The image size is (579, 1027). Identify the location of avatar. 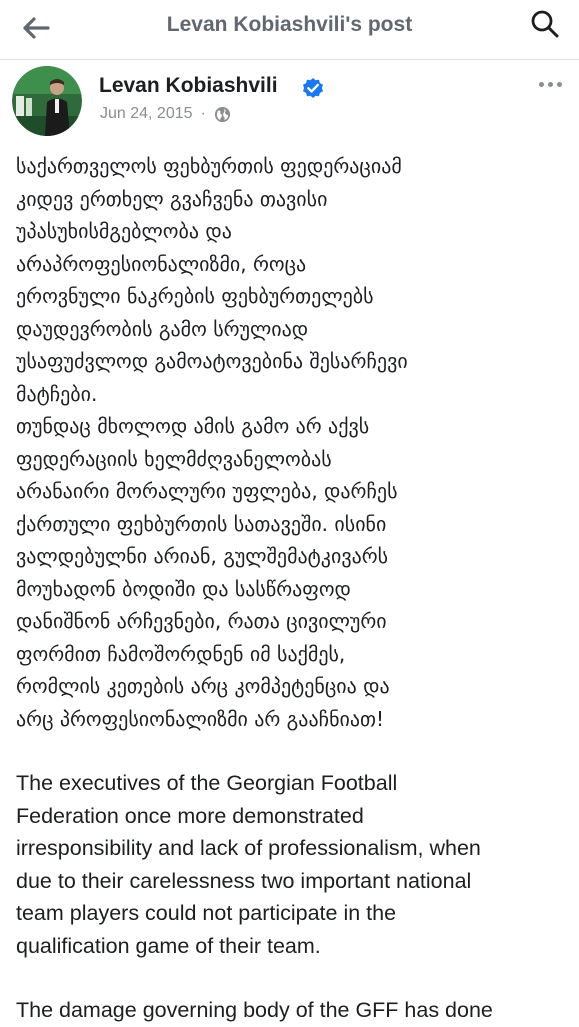
(47, 101).